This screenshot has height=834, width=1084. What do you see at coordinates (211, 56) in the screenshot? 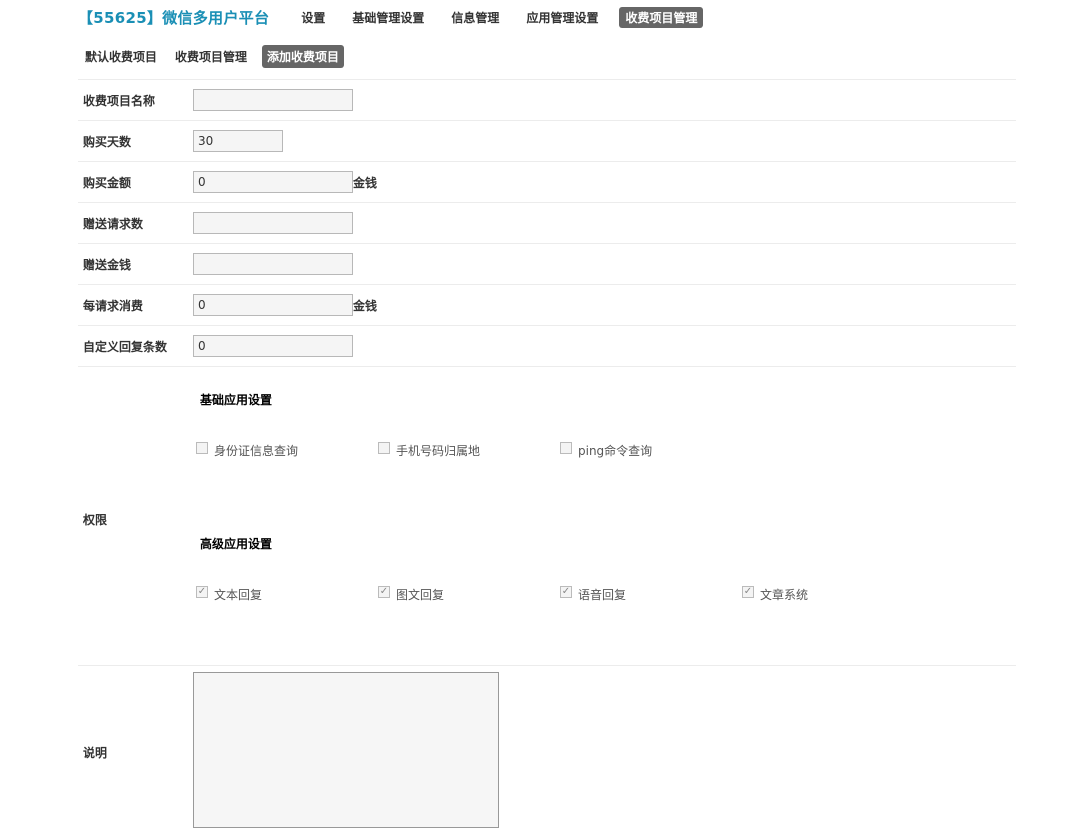
I see `subnav-fee-item-management: 收费项目管理` at bounding box center [211, 56].